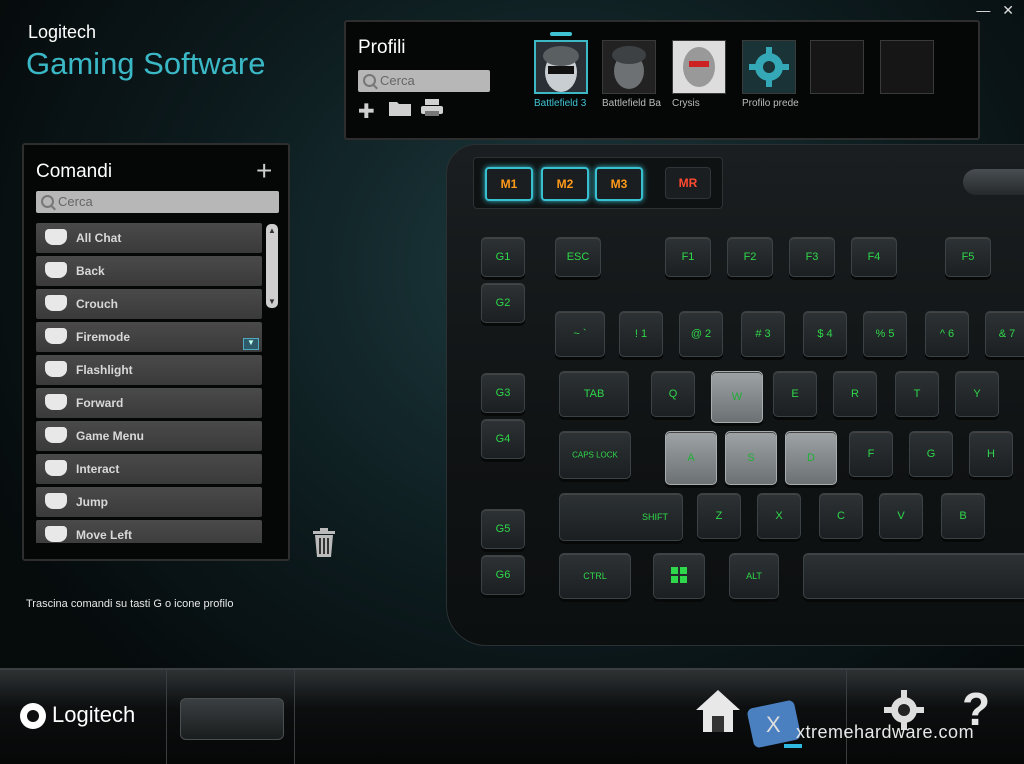  Describe the element at coordinates (397, 80) in the screenshot. I see `profiles-search-placeholder: Cerca` at that location.